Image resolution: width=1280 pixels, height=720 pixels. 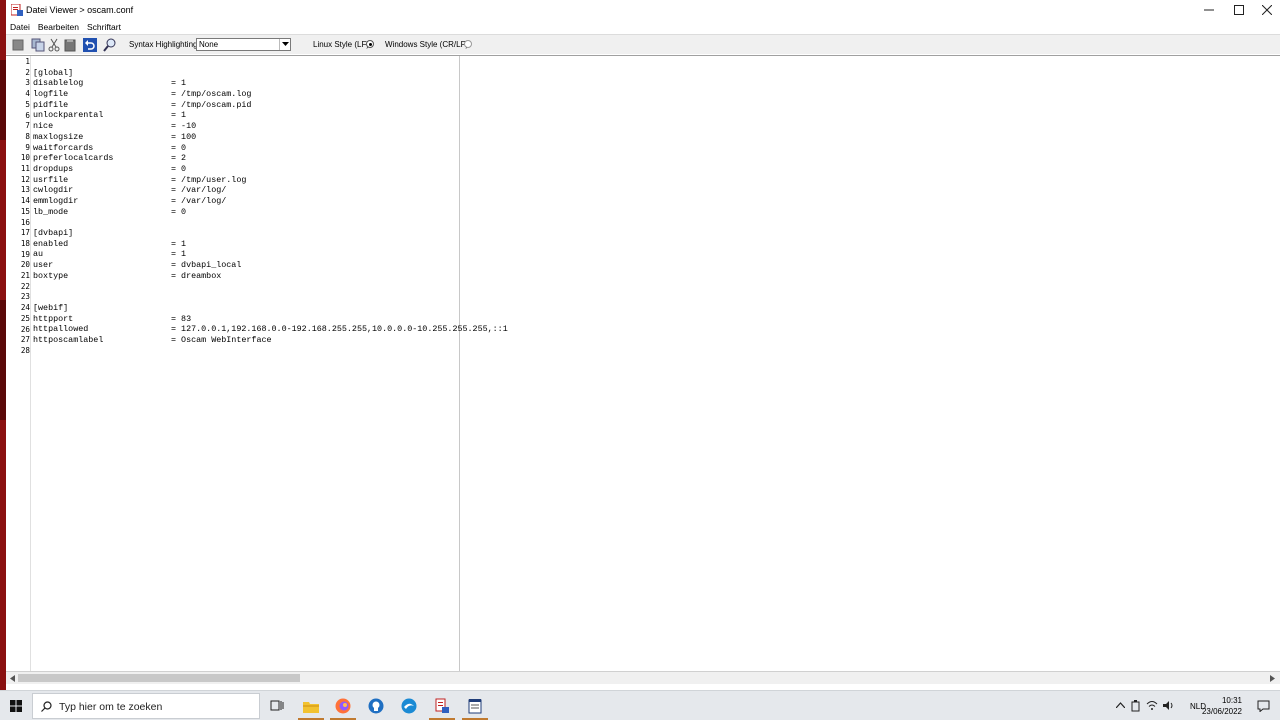 I want to click on code-line: httposcamlabel = Oscam WebInterface, so click(x=653, y=340).